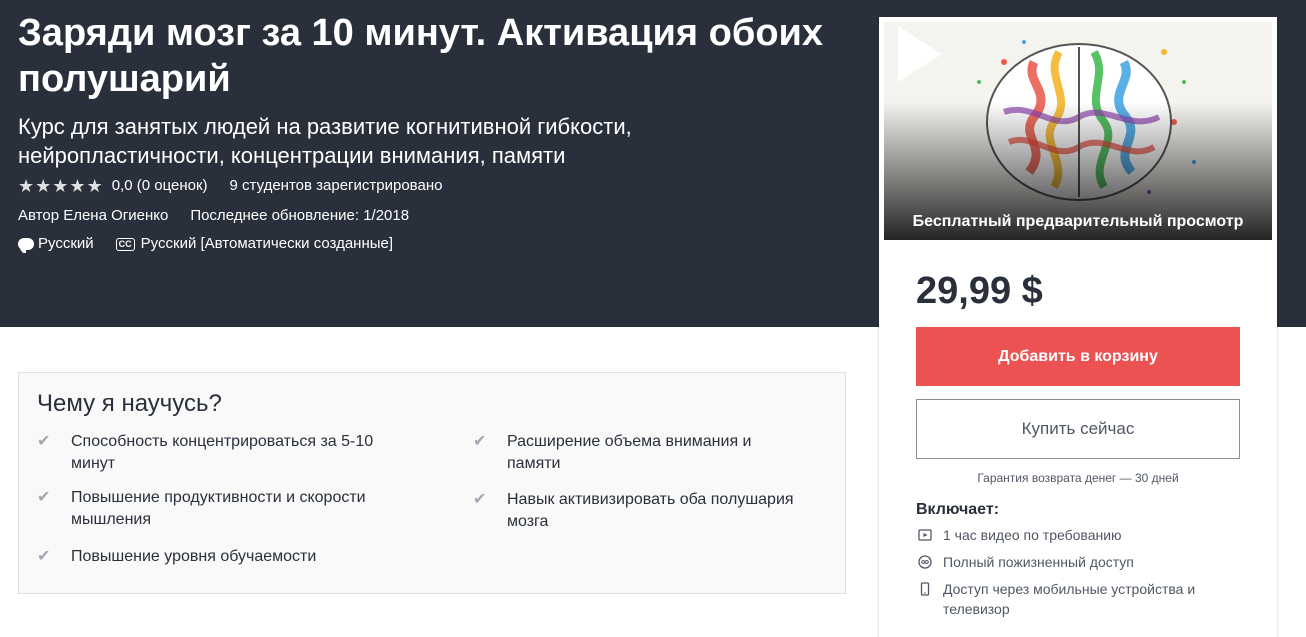  Describe the element at coordinates (1078, 478) in the screenshot. I see `money-back-guarantee: Гарантия возврата денег — 30 дней` at that location.